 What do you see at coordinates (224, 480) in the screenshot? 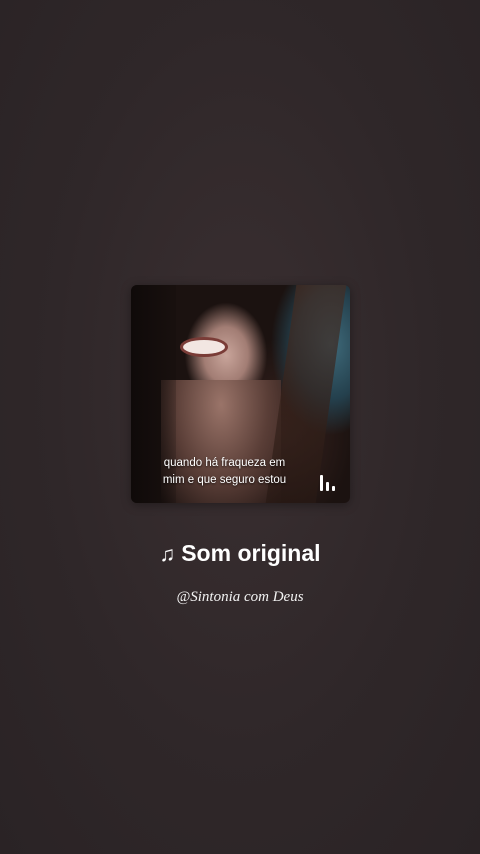
I see `caption-line-2: mim e que seguro estou` at bounding box center [224, 480].